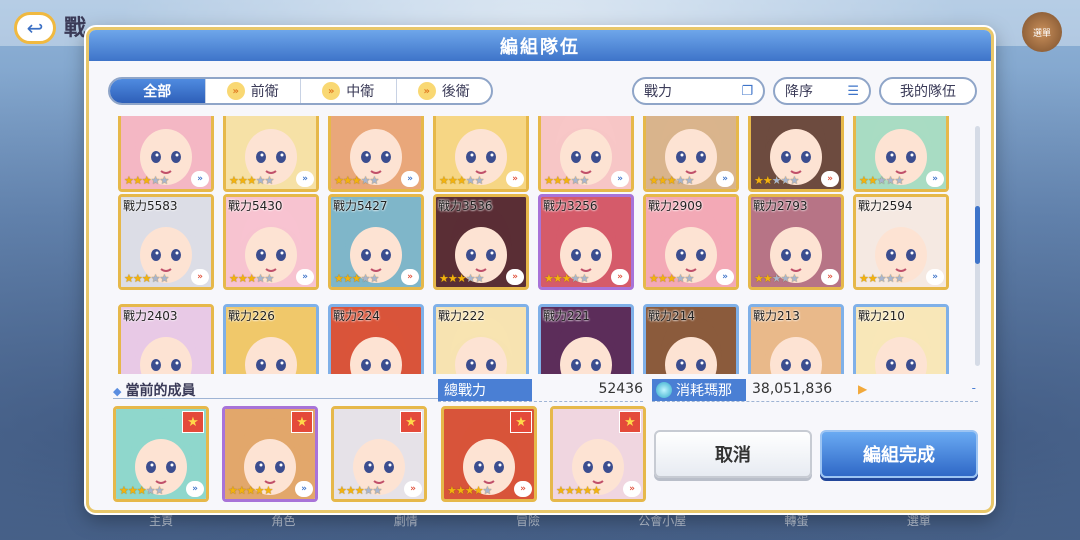 The height and width of the screenshot is (540, 1080). Describe the element at coordinates (271, 339) in the screenshot. I see `character-card: 戰力226` at that location.